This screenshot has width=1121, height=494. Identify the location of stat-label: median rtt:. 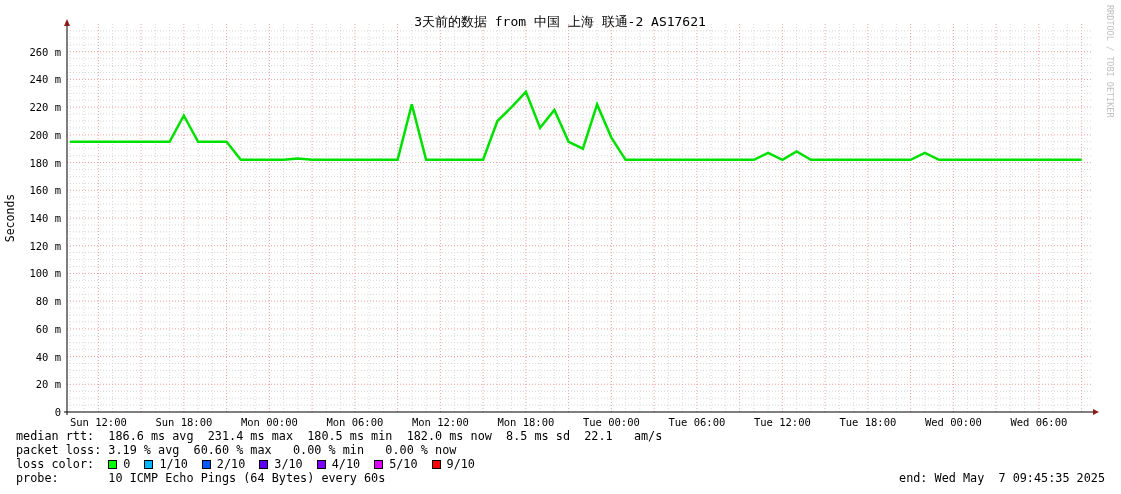
(56, 436).